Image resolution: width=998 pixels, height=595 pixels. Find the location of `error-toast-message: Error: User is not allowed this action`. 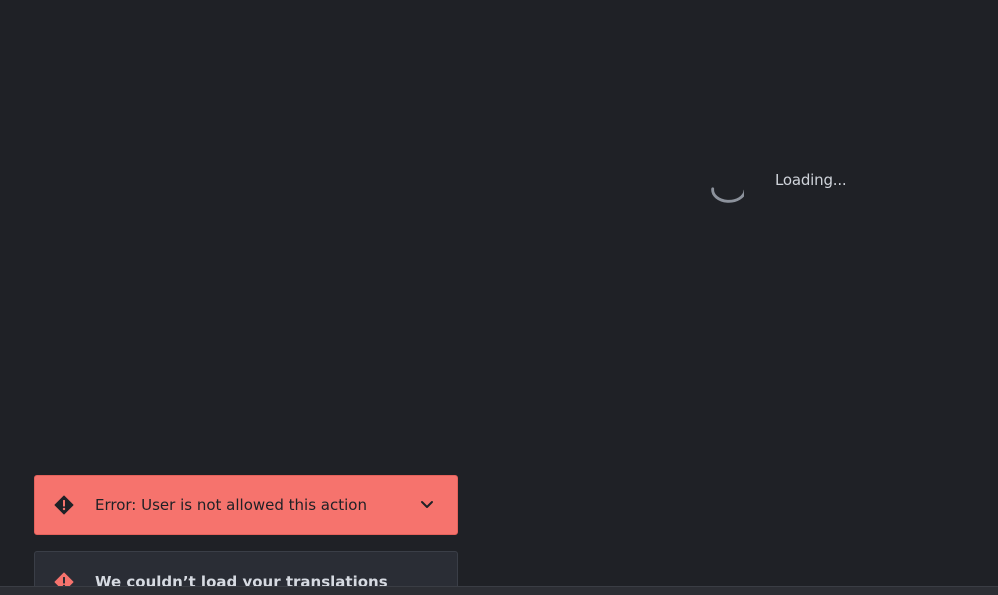

error-toast-message: Error: User is not allowed this action is located at coordinates (231, 505).